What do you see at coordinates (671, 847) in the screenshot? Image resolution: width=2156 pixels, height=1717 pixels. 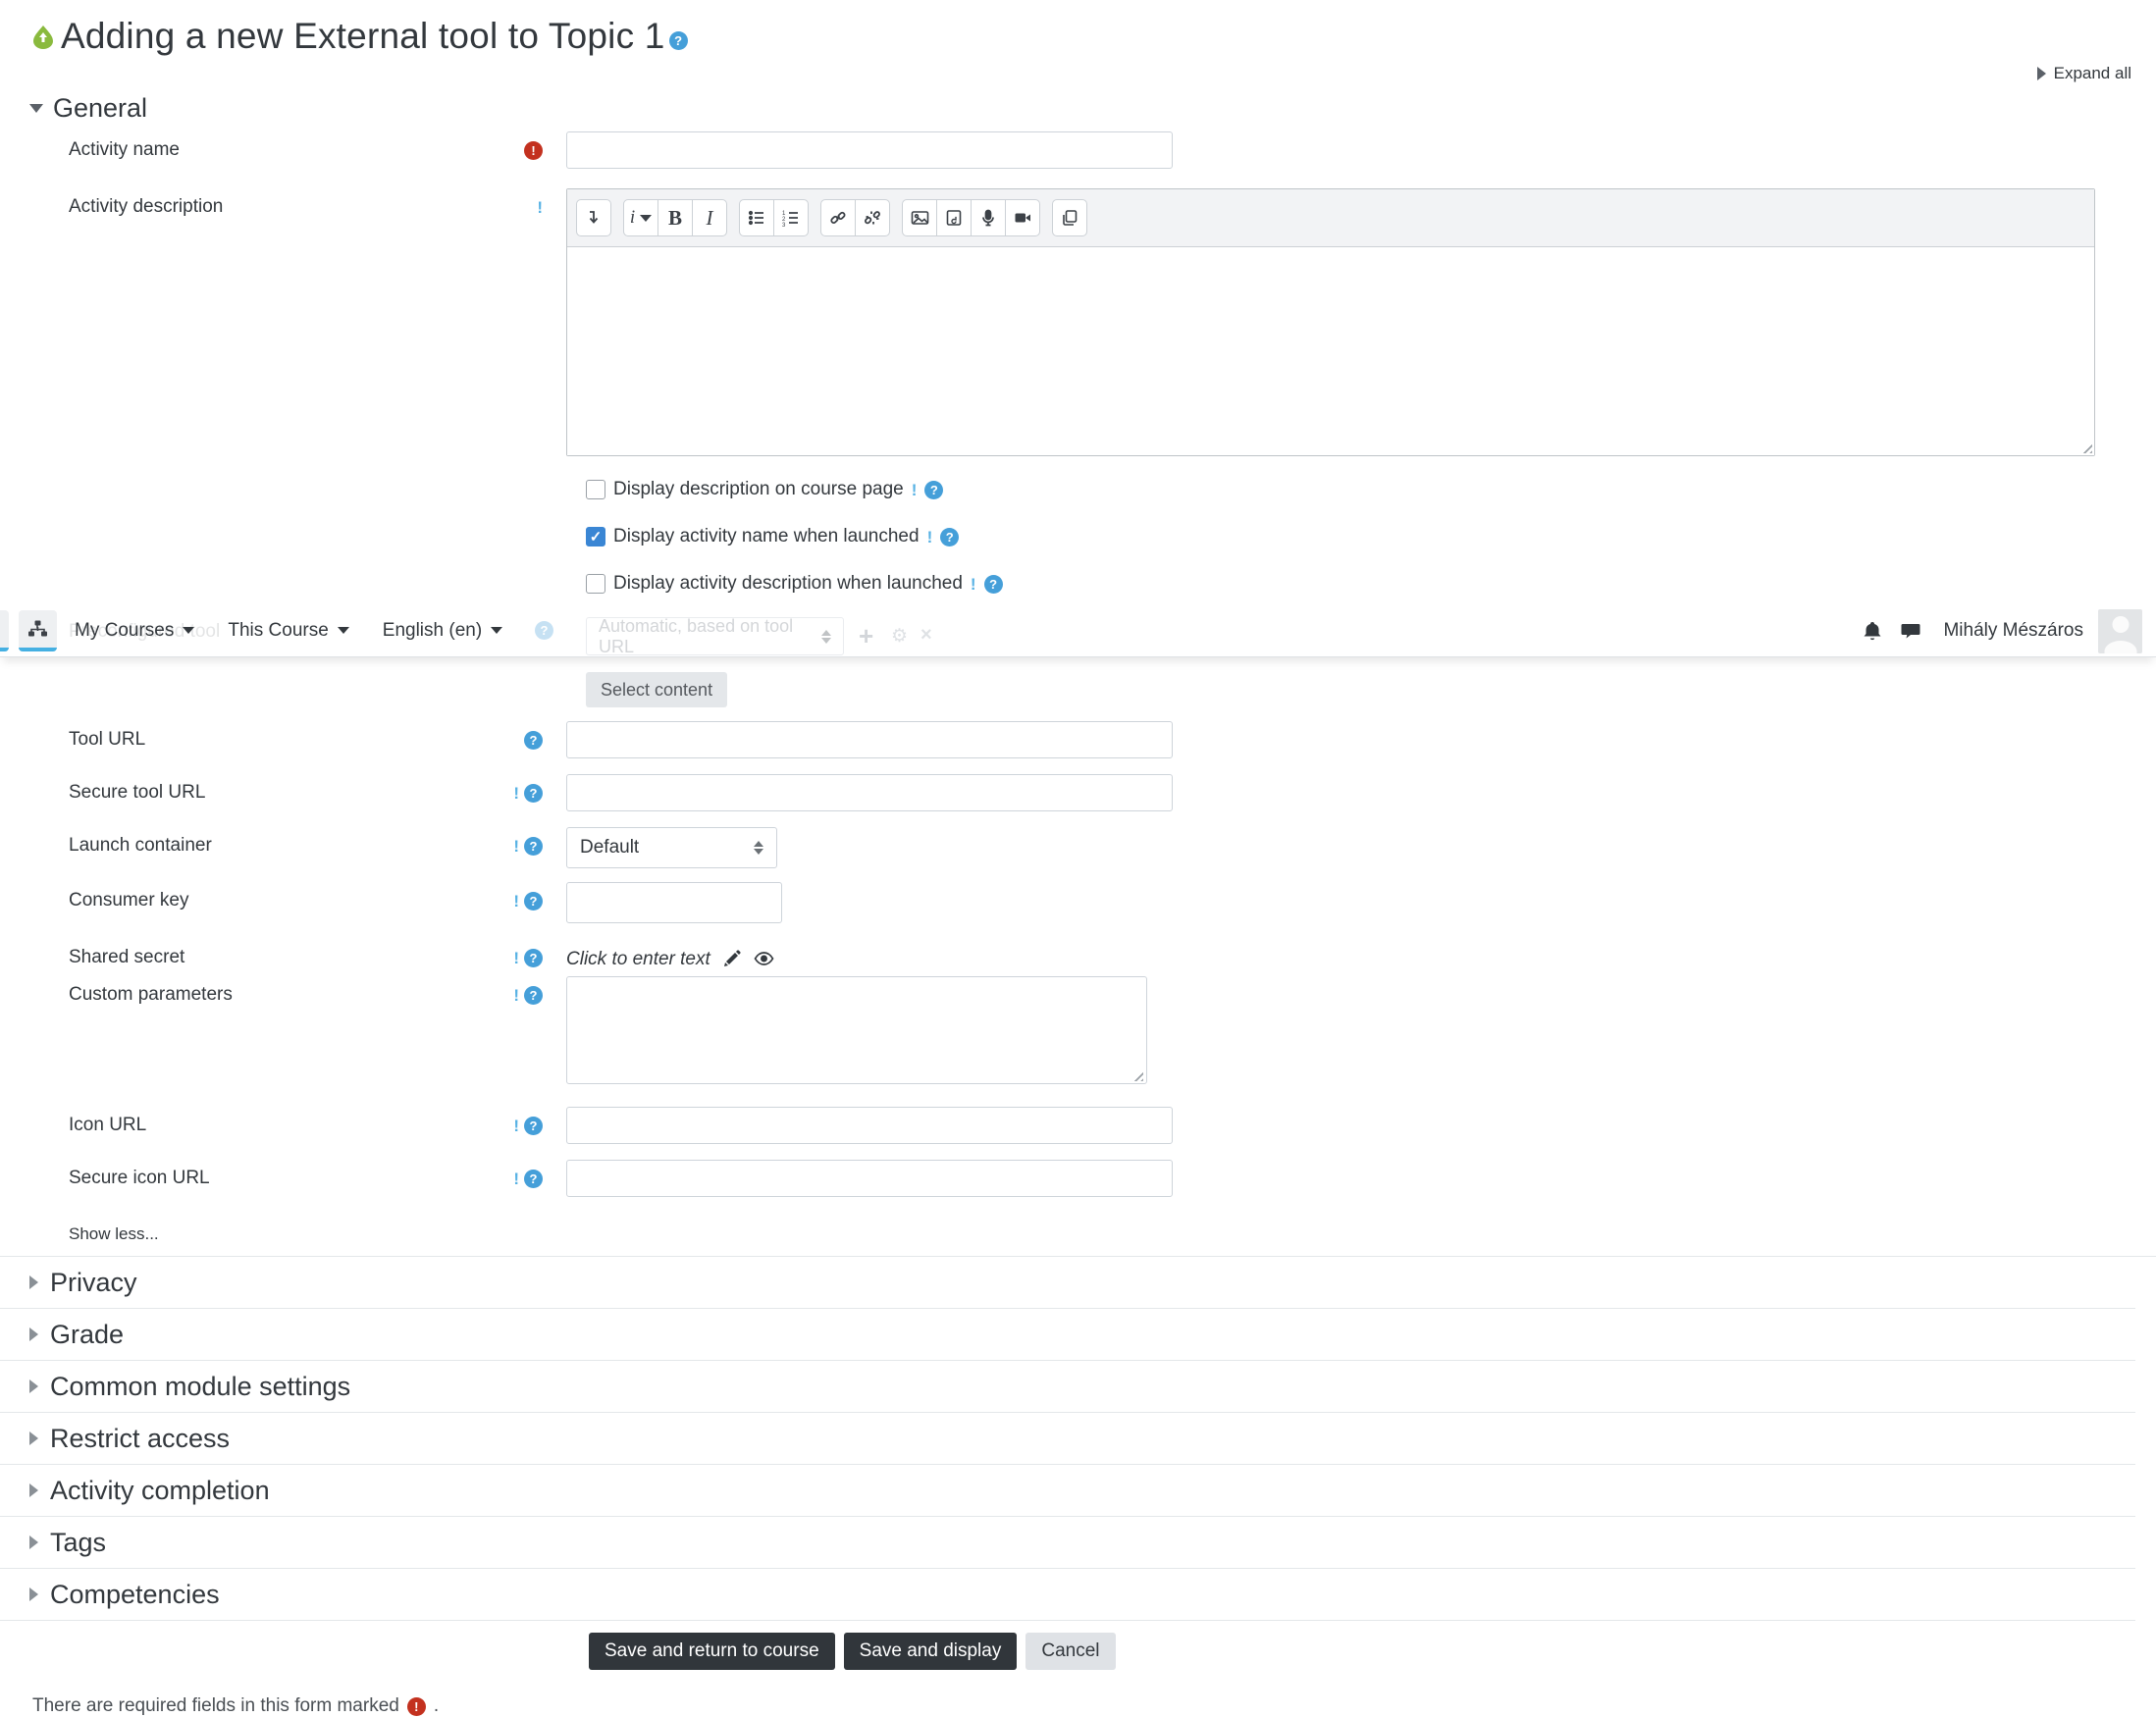 I see `launch-container-select: Default` at bounding box center [671, 847].